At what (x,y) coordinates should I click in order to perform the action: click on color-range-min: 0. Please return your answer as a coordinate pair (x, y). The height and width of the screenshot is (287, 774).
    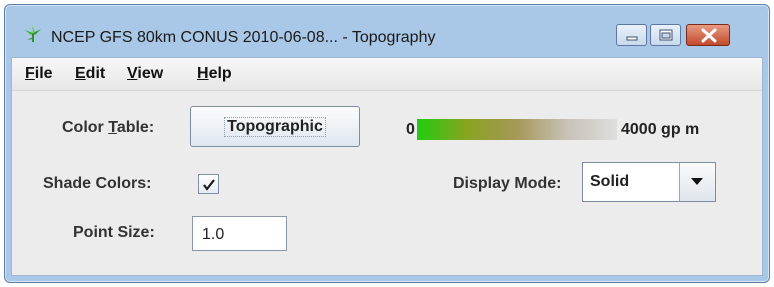
    Looking at the image, I should click on (410, 129).